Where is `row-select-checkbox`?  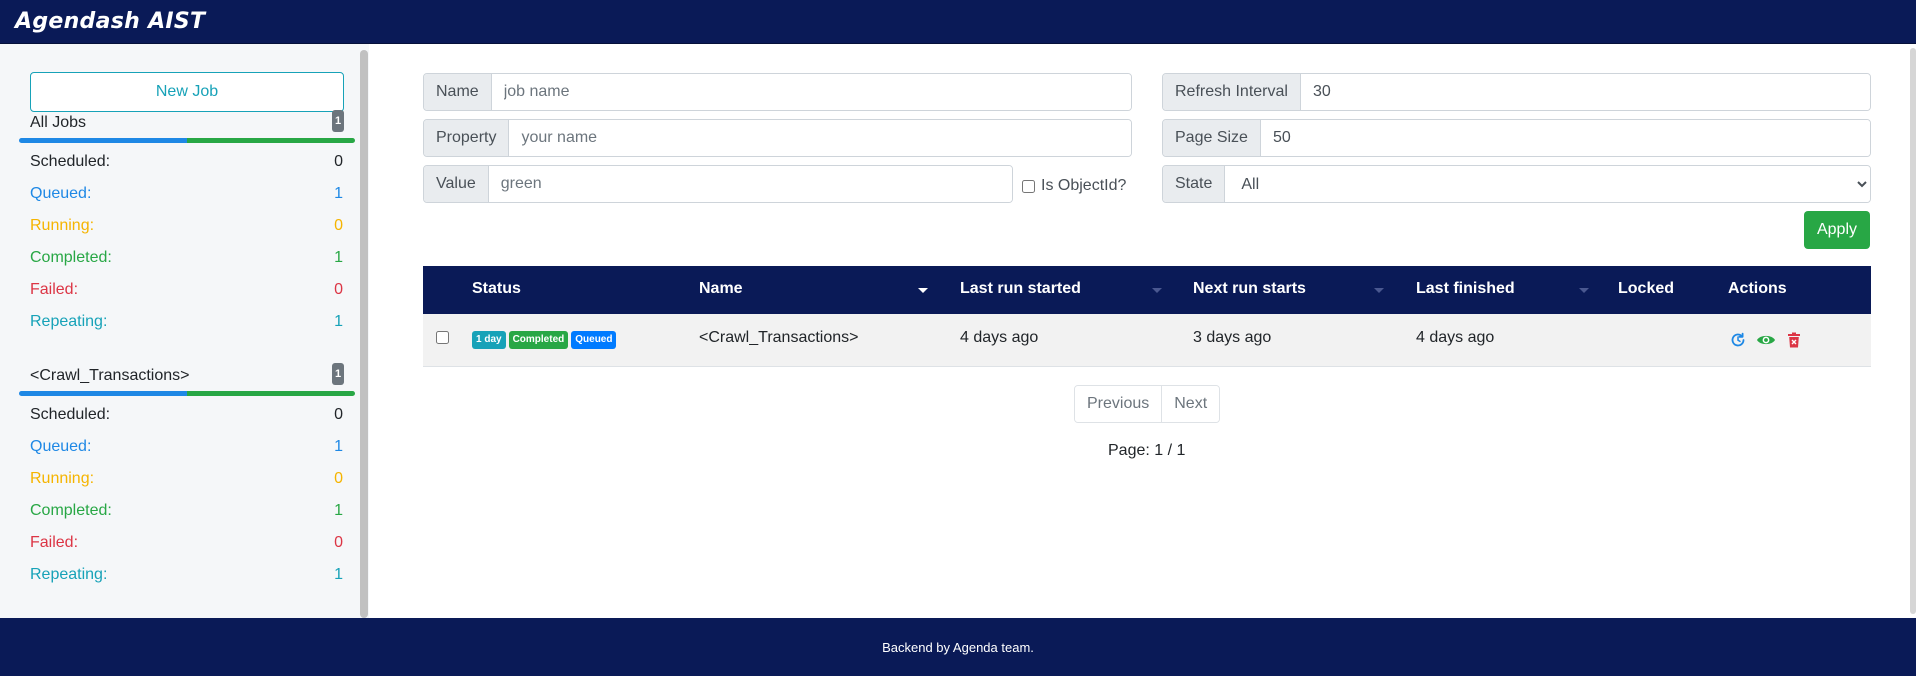
row-select-checkbox is located at coordinates (442, 337).